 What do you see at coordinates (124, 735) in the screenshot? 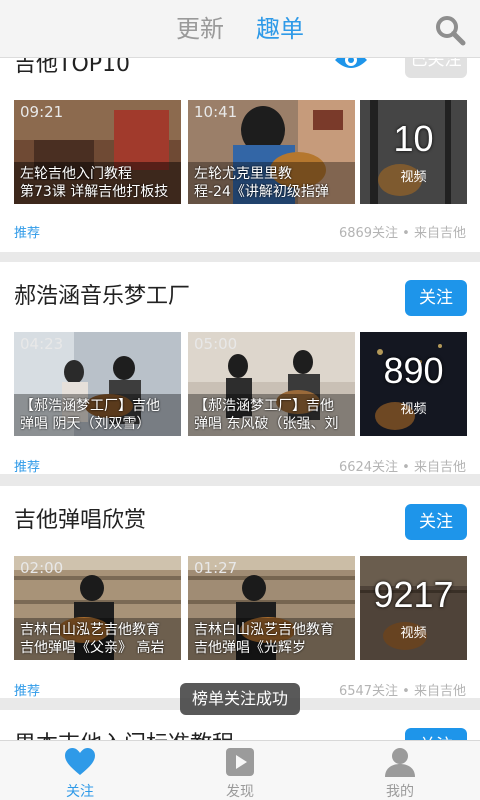
I see `playlist-title: 男本吉他入门标准教程` at bounding box center [124, 735].